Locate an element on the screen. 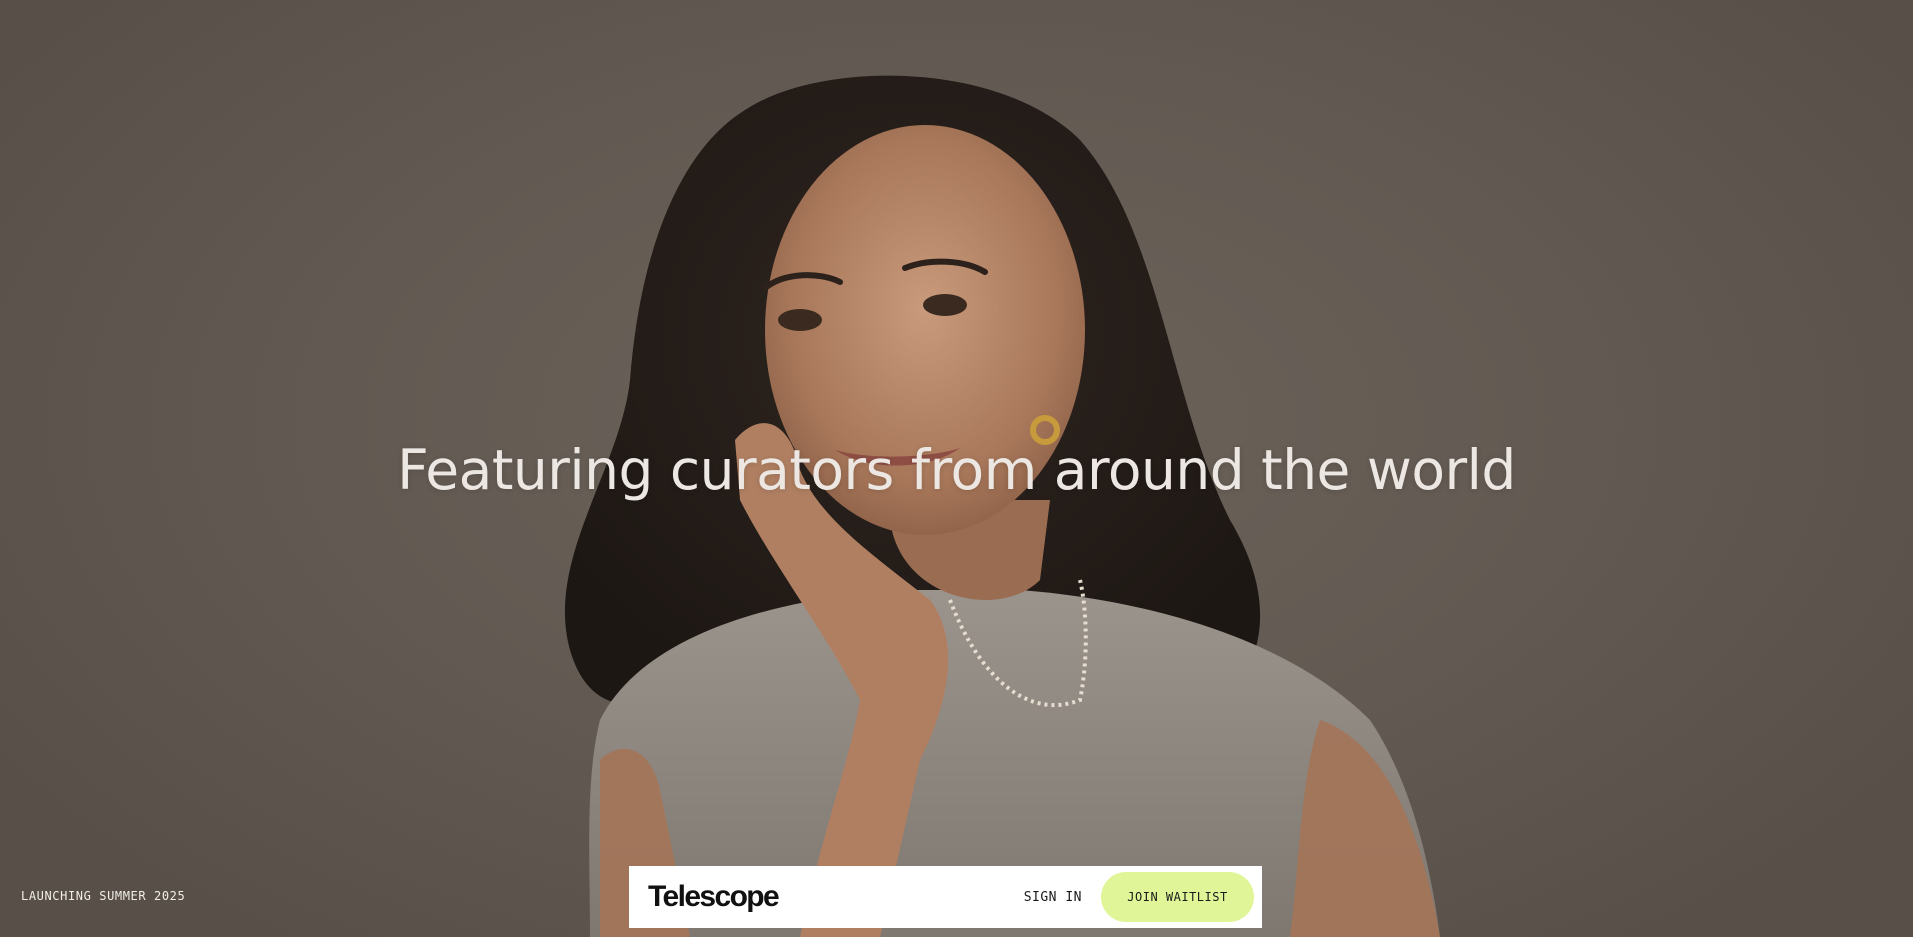 The width and height of the screenshot is (1913, 937). telescope-logo: Telescope is located at coordinates (714, 897).